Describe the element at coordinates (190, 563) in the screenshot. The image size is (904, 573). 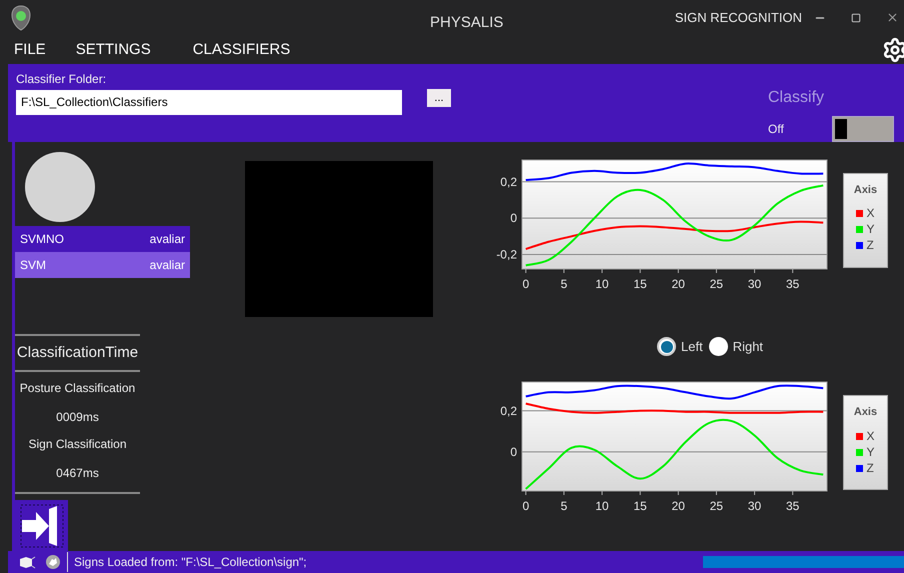
I see `status-text: Signs Loaded from: "F:\SL_Collection\sign";` at that location.